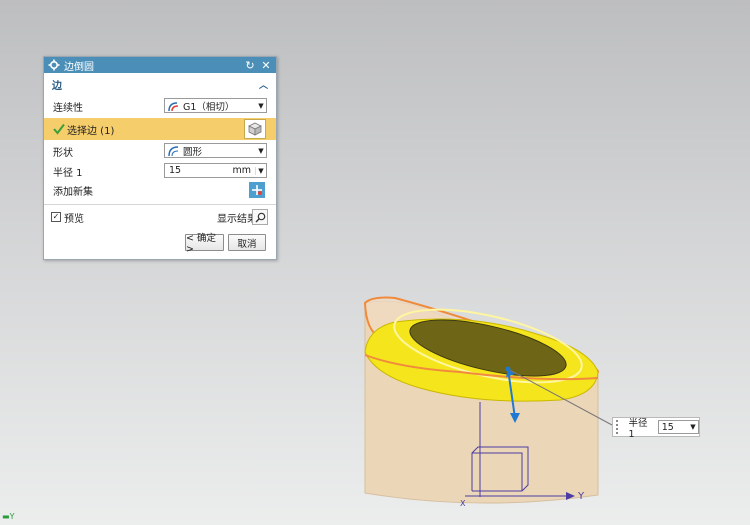 This screenshot has width=750, height=525. Describe the element at coordinates (160, 151) in the screenshot. I see `shape-row: 形状 圆形 ▼` at that location.